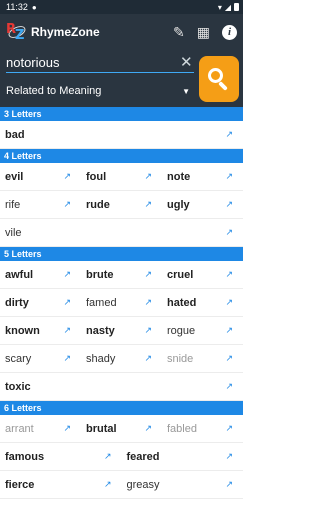  I want to click on section-header: 3 Letters, so click(121, 114).